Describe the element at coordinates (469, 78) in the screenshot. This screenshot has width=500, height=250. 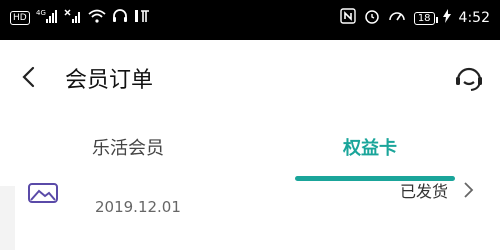
I see `support-headset-icon` at that location.